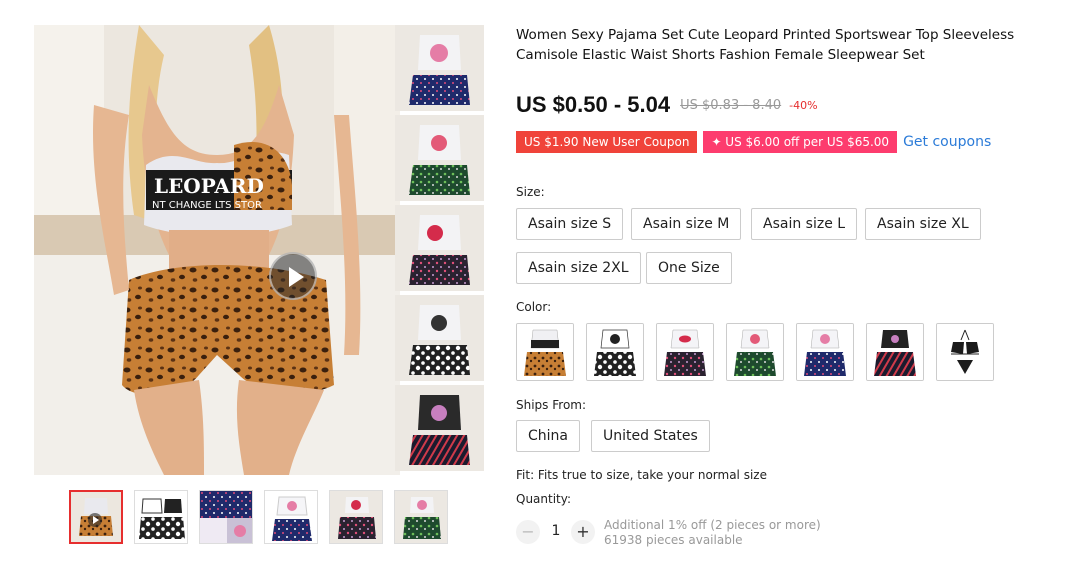 The width and height of the screenshot is (1074, 562). I want to click on size-option-2xl: Asain size 2XL, so click(578, 268).